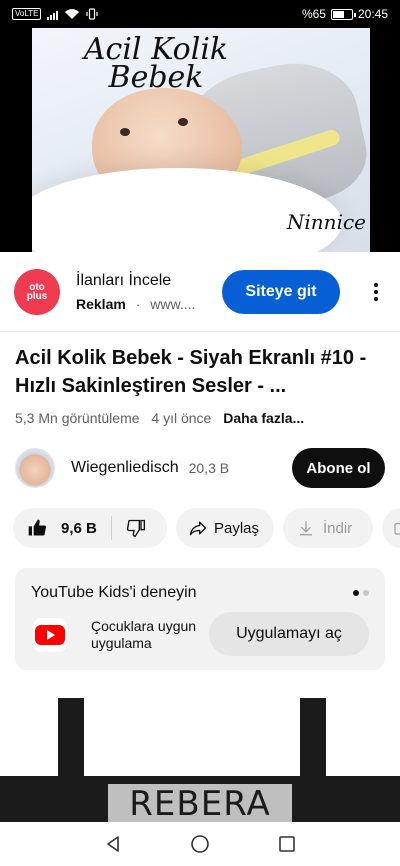 The width and height of the screenshot is (400, 866). I want to click on download-label: İndir, so click(338, 528).